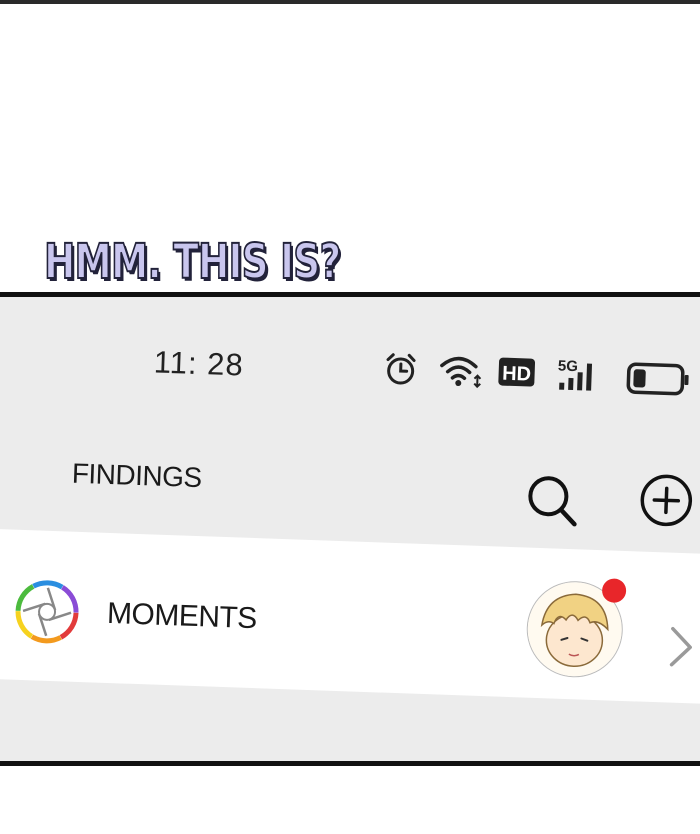 Image resolution: width=700 pixels, height=834 pixels. Describe the element at coordinates (461, 372) in the screenshot. I see `wifi-icon` at that location.